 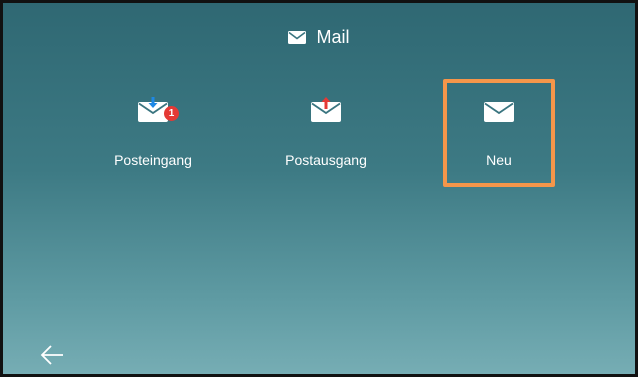 I want to click on unread-badge: 1, so click(x=171, y=113).